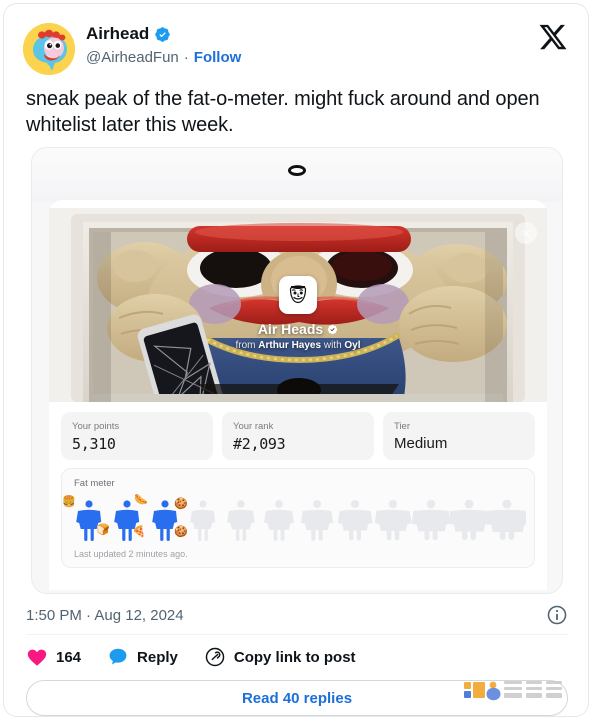  What do you see at coordinates (137, 436) in the screenshot?
I see `stat-your-points: Your points 5,310` at bounding box center [137, 436].